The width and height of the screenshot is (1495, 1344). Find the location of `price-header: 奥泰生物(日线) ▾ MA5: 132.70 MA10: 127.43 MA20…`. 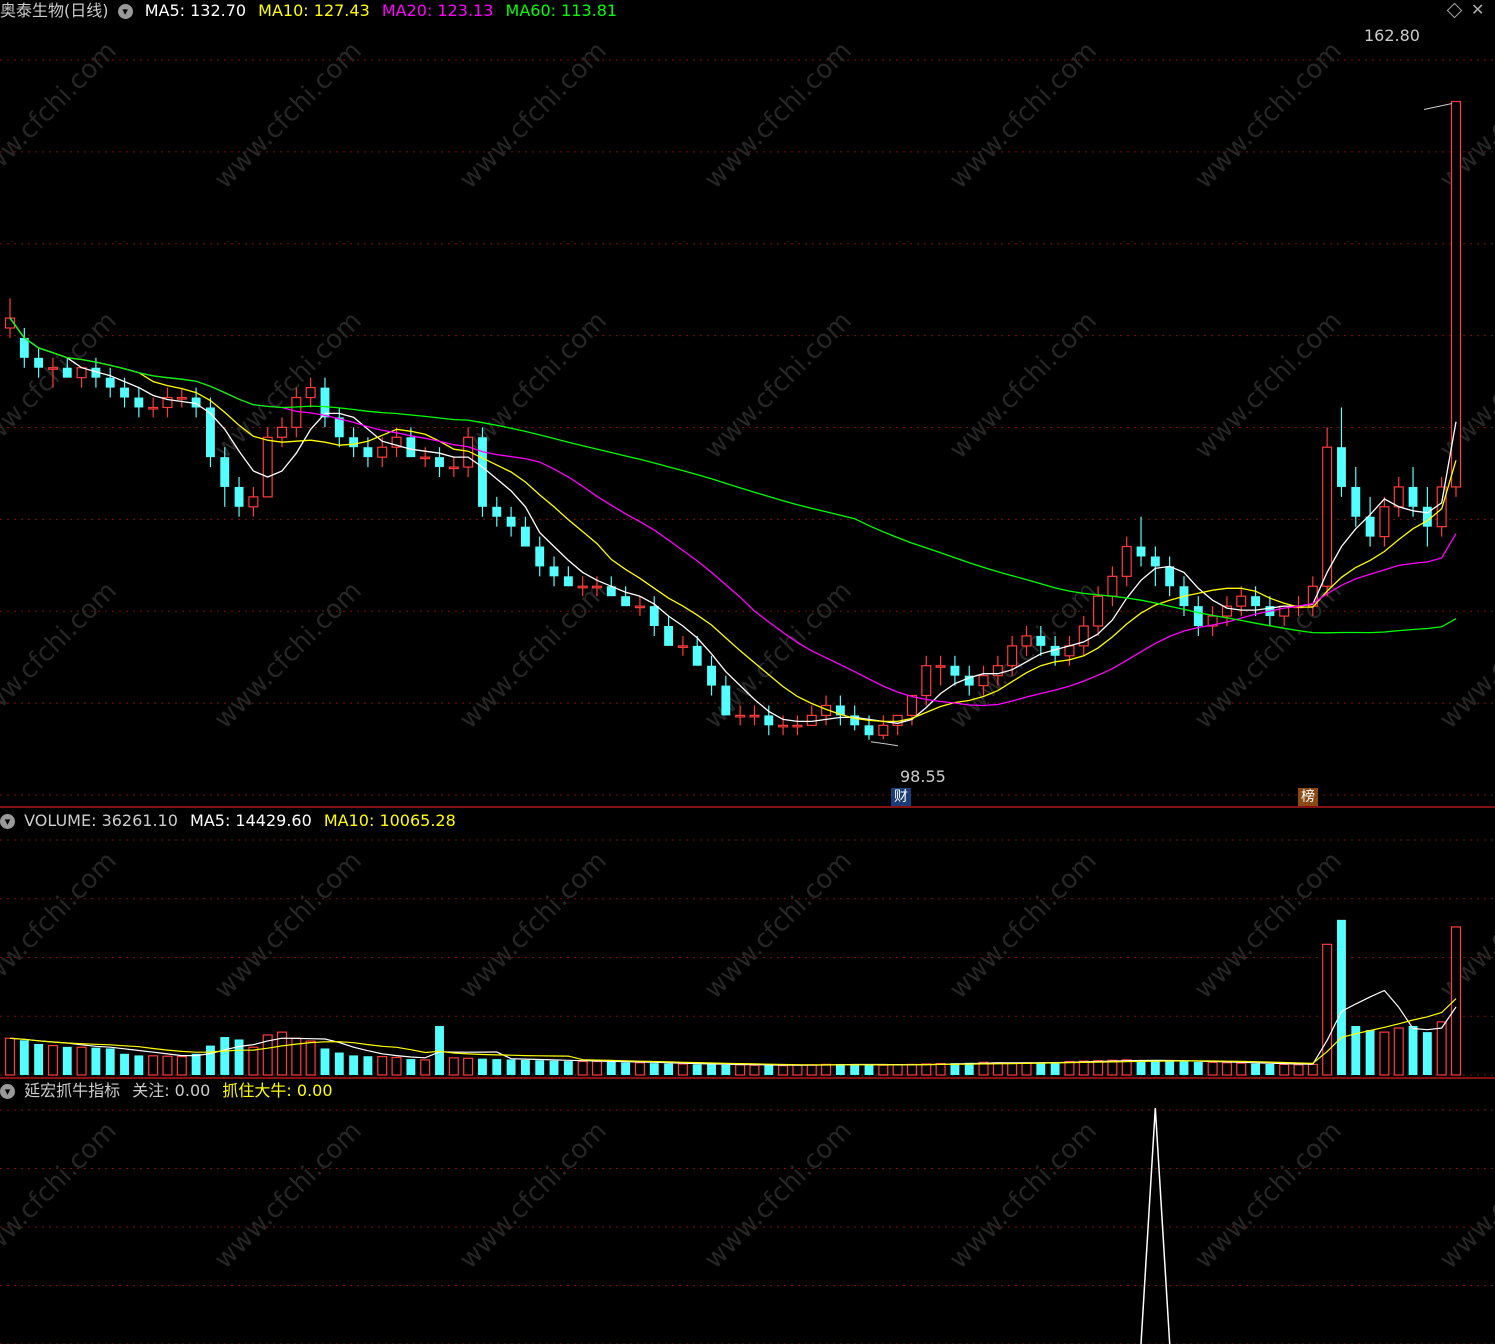

price-header: 奥泰生物(日线) ▾ MA5: 132.70 MA10: 127.43 MA20… is located at coordinates (312, 11).